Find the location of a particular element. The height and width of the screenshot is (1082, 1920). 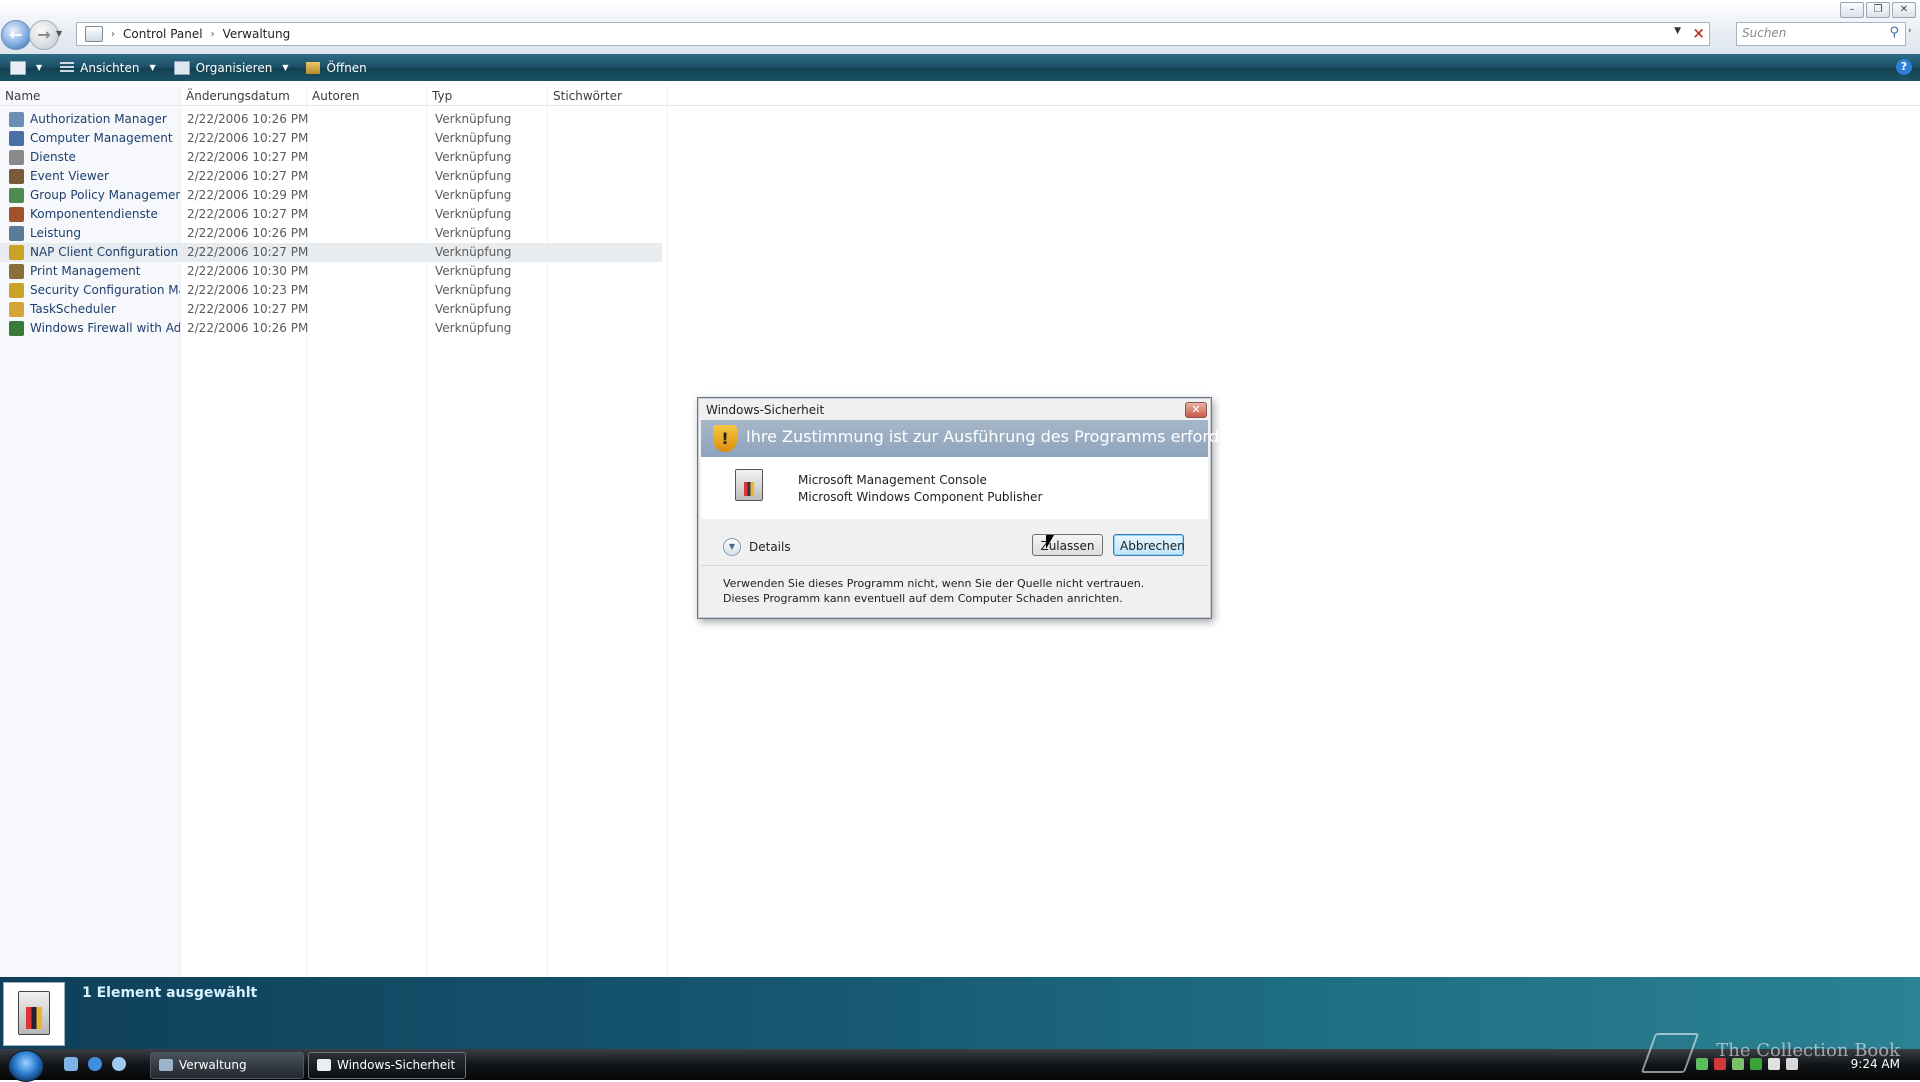

search-placeholder: Suchen is located at coordinates (1764, 33).